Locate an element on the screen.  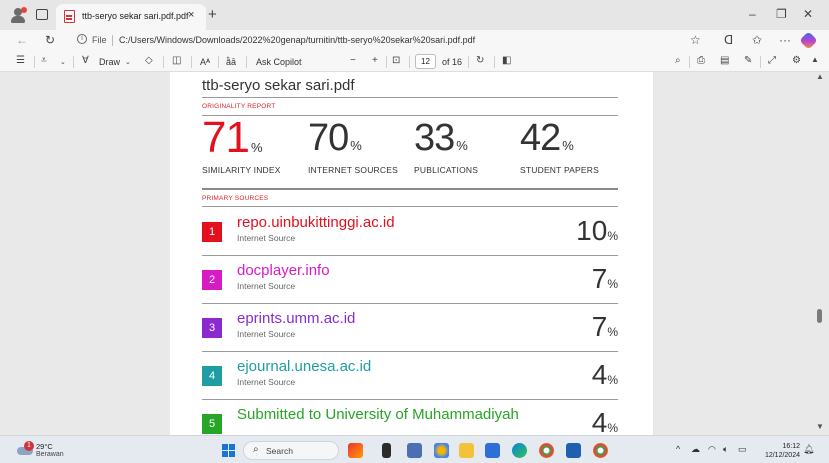
source-rank-badge: 4 is located at coordinates (212, 376).